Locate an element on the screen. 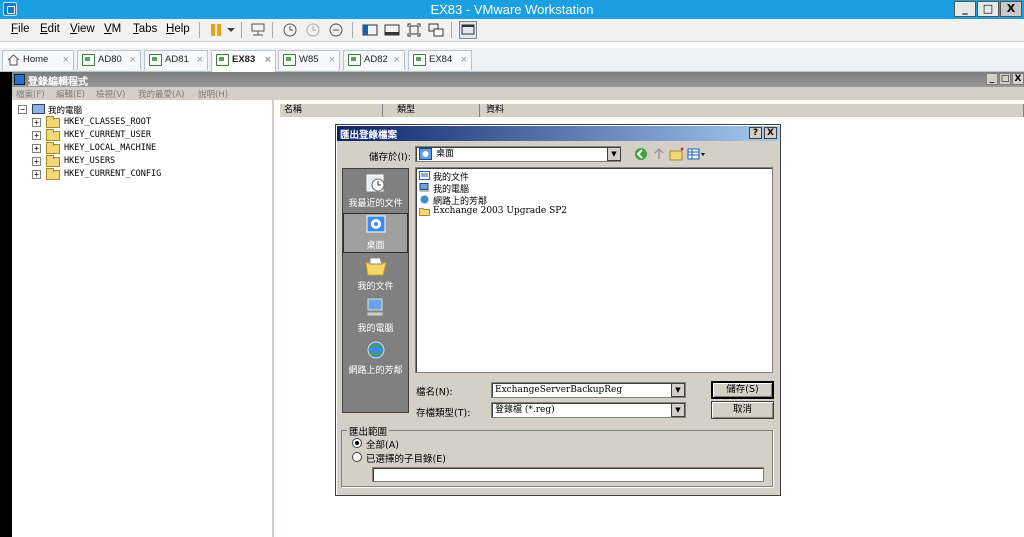  tree-item-label: HKEY_LOCAL_MACHINE is located at coordinates (110, 148).